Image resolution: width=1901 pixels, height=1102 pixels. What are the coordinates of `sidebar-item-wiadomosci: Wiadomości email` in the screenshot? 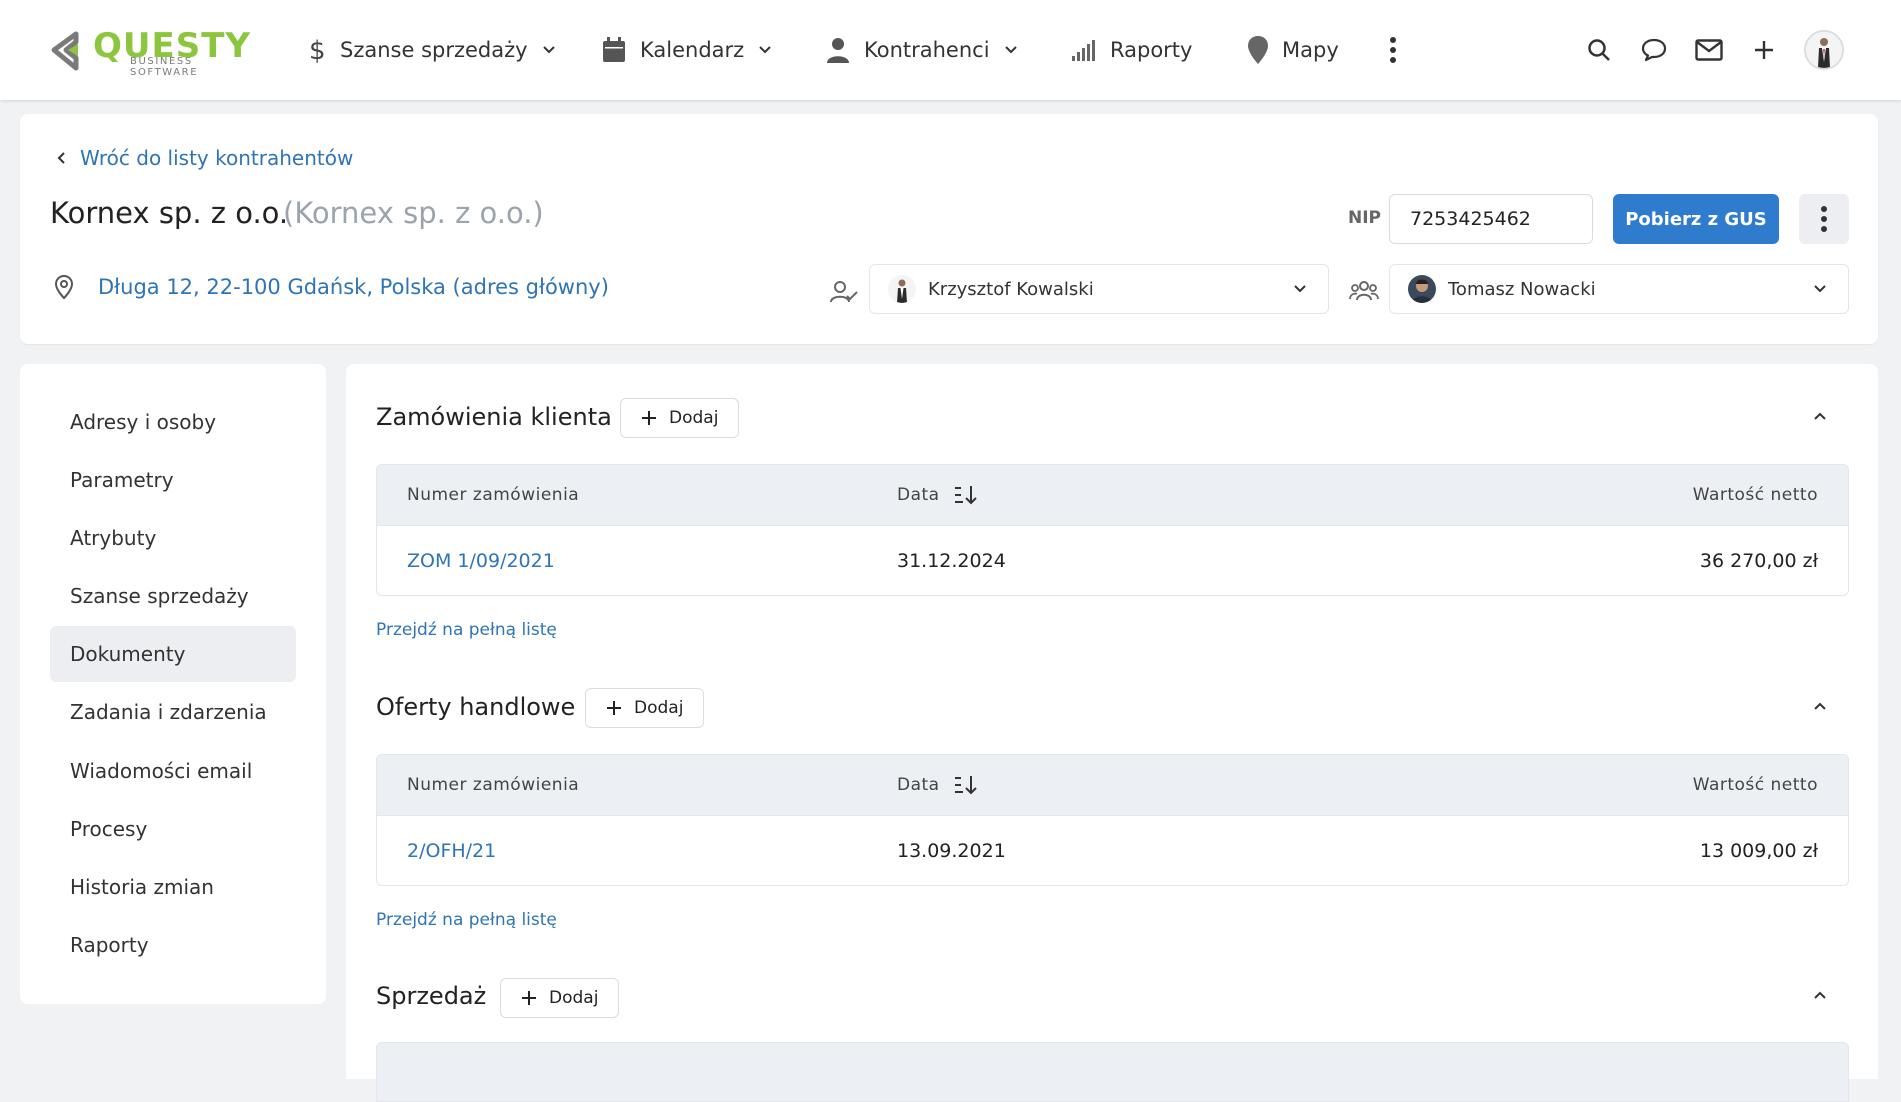 It's located at (173, 771).